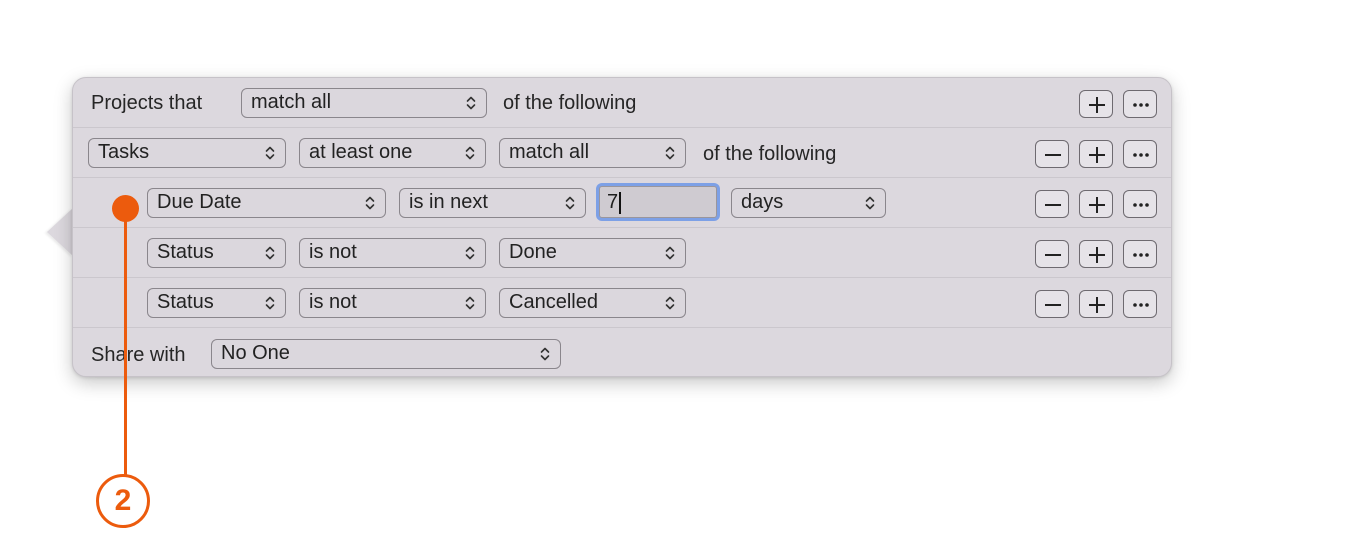  I want to click on group-quantifier-select: at least one, so click(392, 153).